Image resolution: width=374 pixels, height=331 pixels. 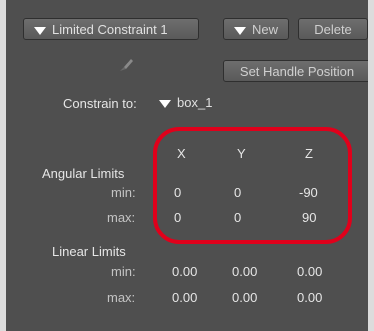 I want to click on delete-button: Delete, so click(x=333, y=29).